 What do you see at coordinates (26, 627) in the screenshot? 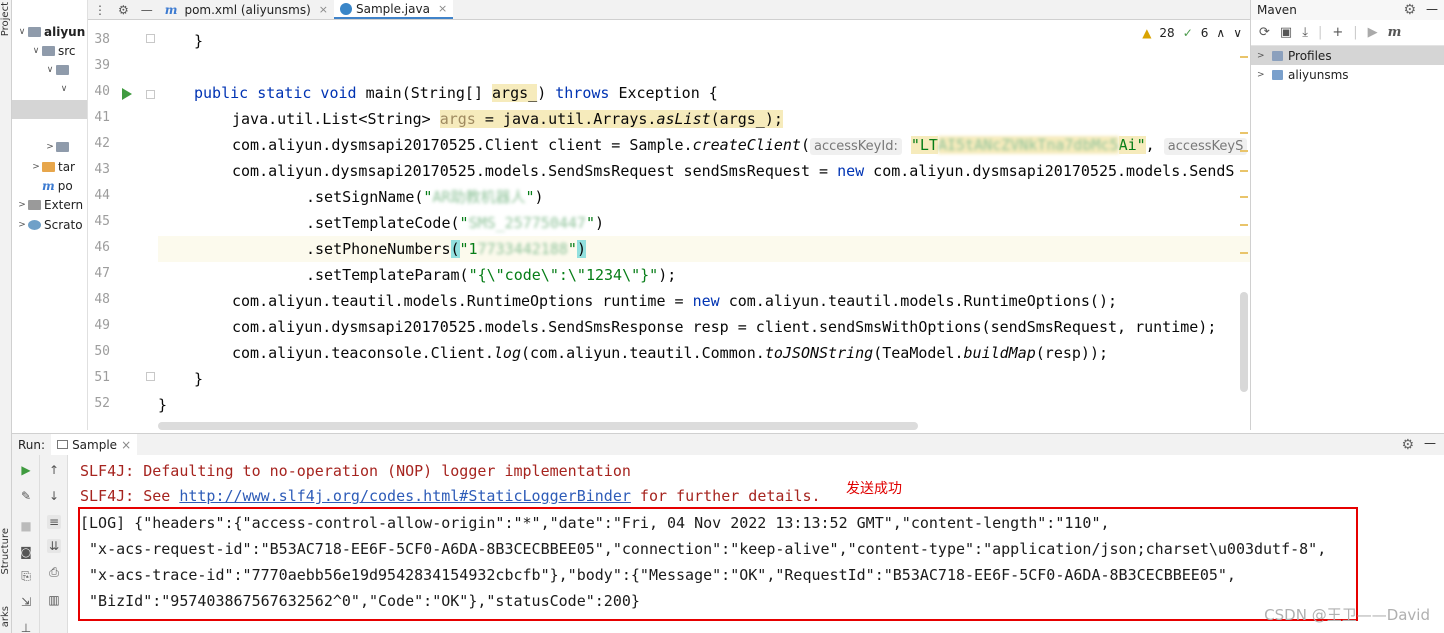
I see `pin-icon: ⊥` at bounding box center [26, 627].